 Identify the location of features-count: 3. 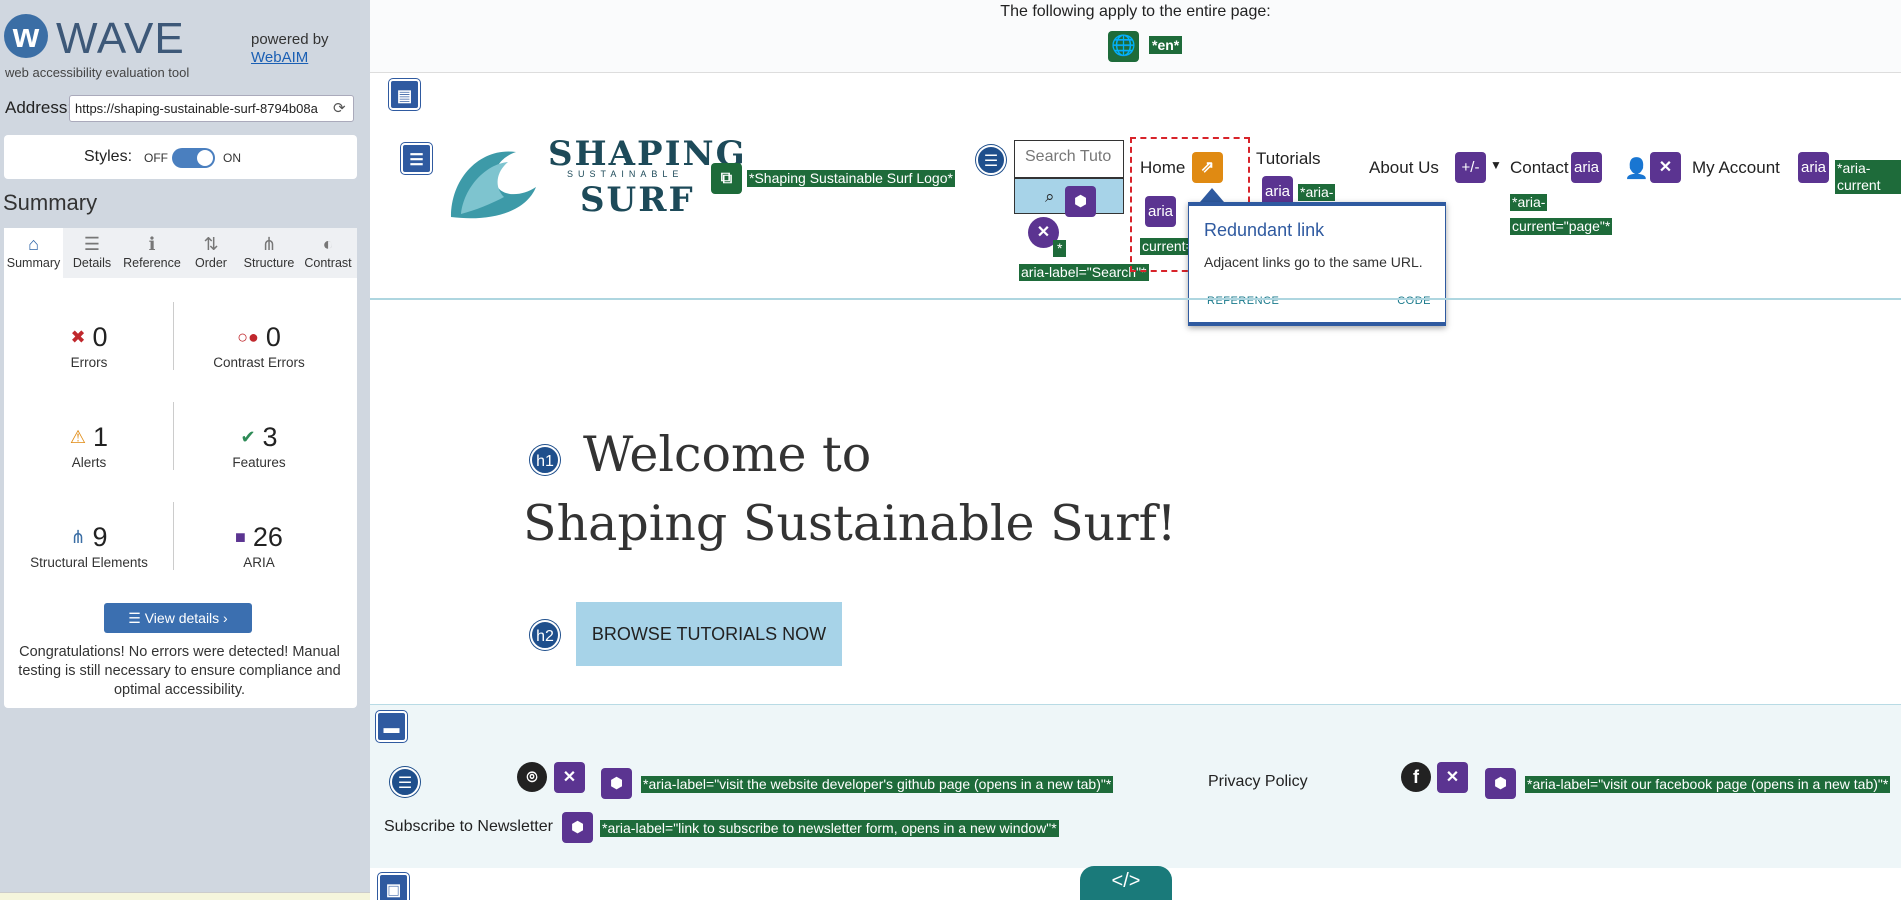
(270, 437).